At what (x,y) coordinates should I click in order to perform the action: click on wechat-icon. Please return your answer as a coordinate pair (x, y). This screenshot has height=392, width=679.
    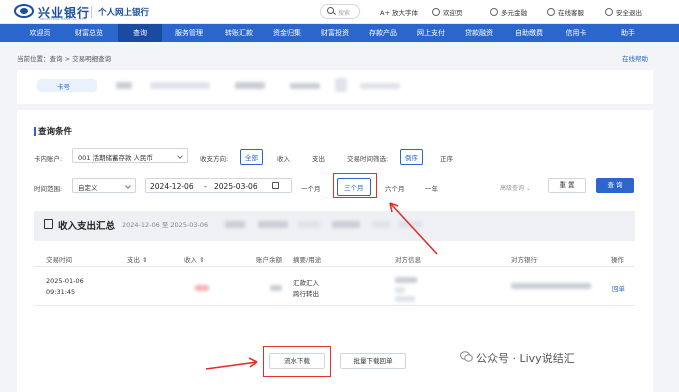
    Looking at the image, I should click on (466, 356).